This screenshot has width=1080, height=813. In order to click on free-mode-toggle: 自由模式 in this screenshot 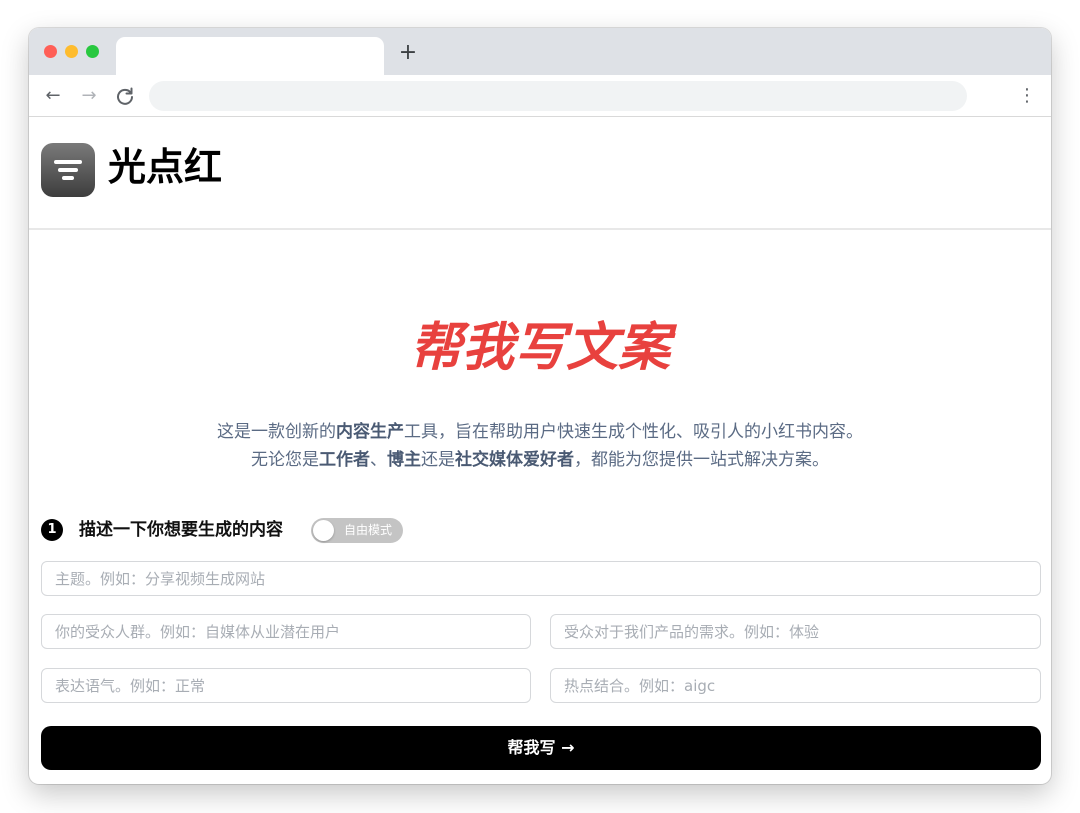, I will do `click(357, 530)`.